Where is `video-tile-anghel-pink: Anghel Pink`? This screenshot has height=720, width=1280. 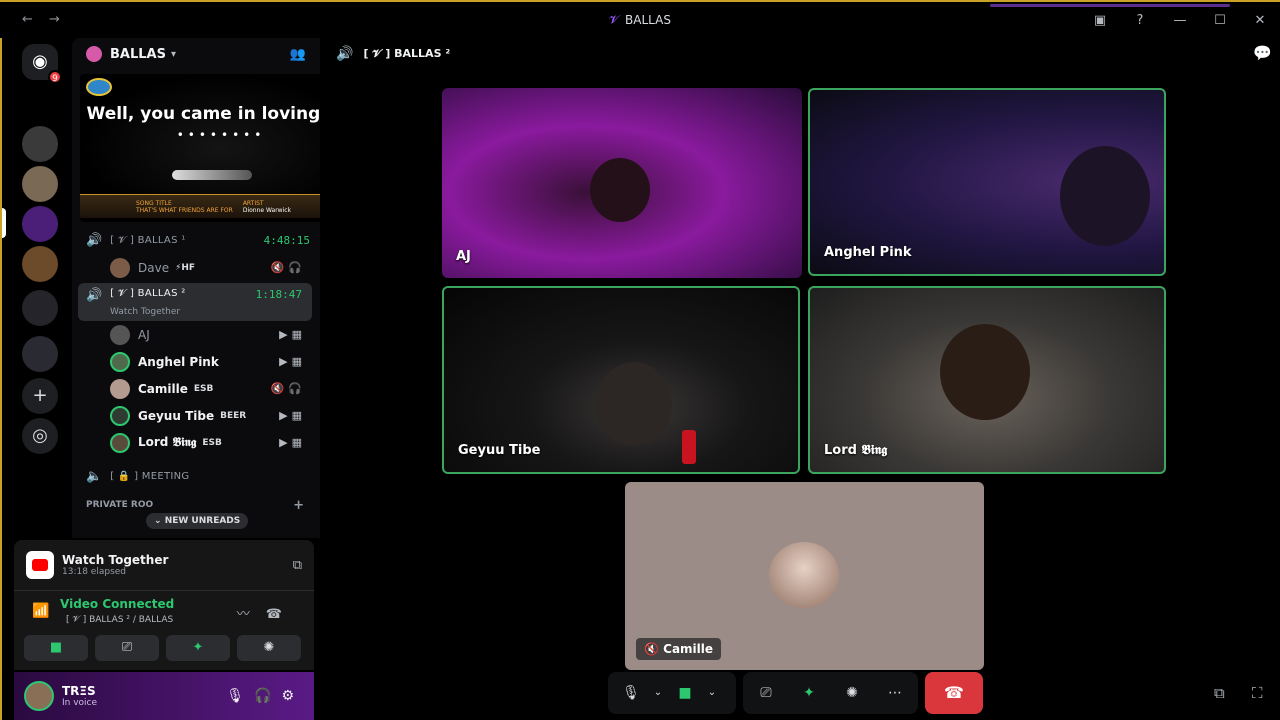
video-tile-anghel-pink: Anghel Pink is located at coordinates (987, 182).